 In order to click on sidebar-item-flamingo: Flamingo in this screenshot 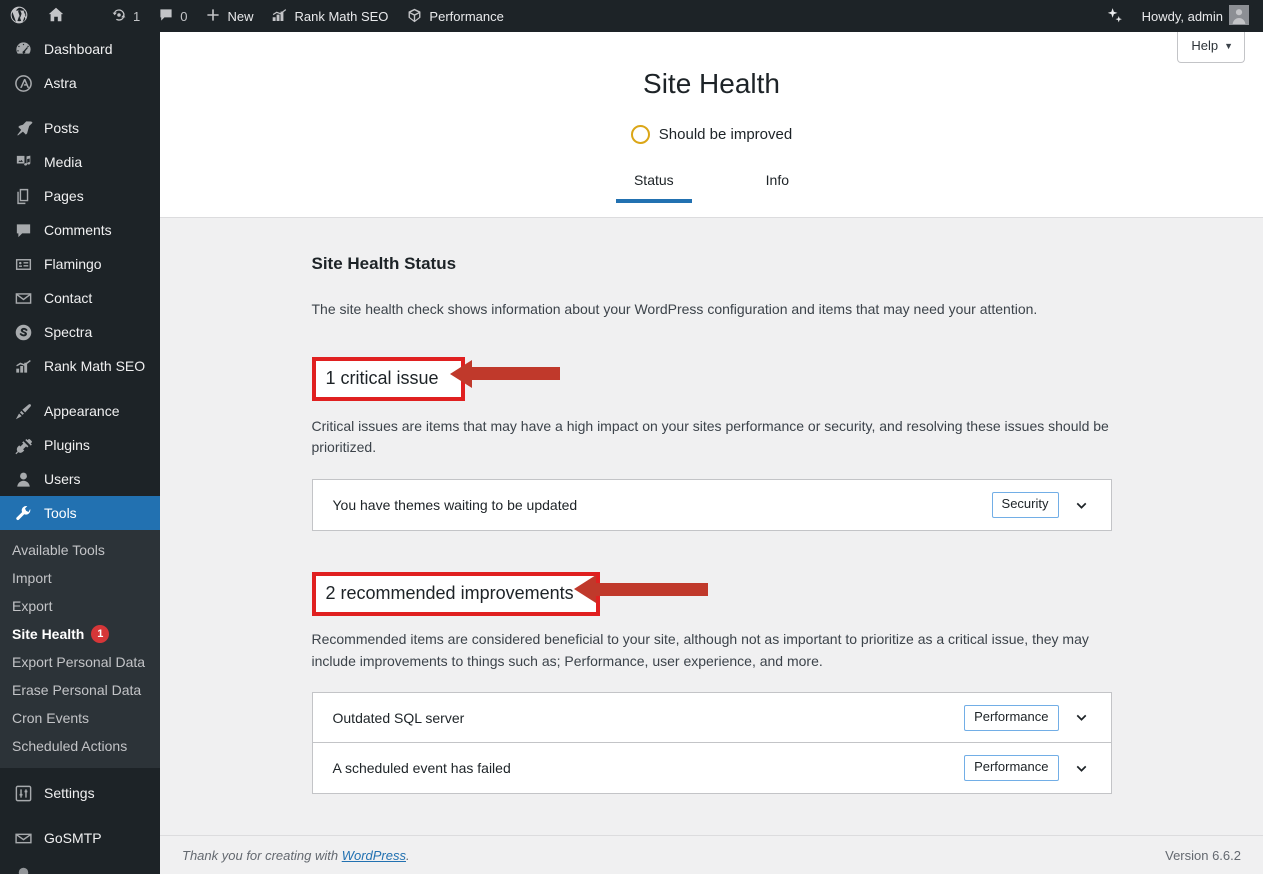, I will do `click(80, 264)`.